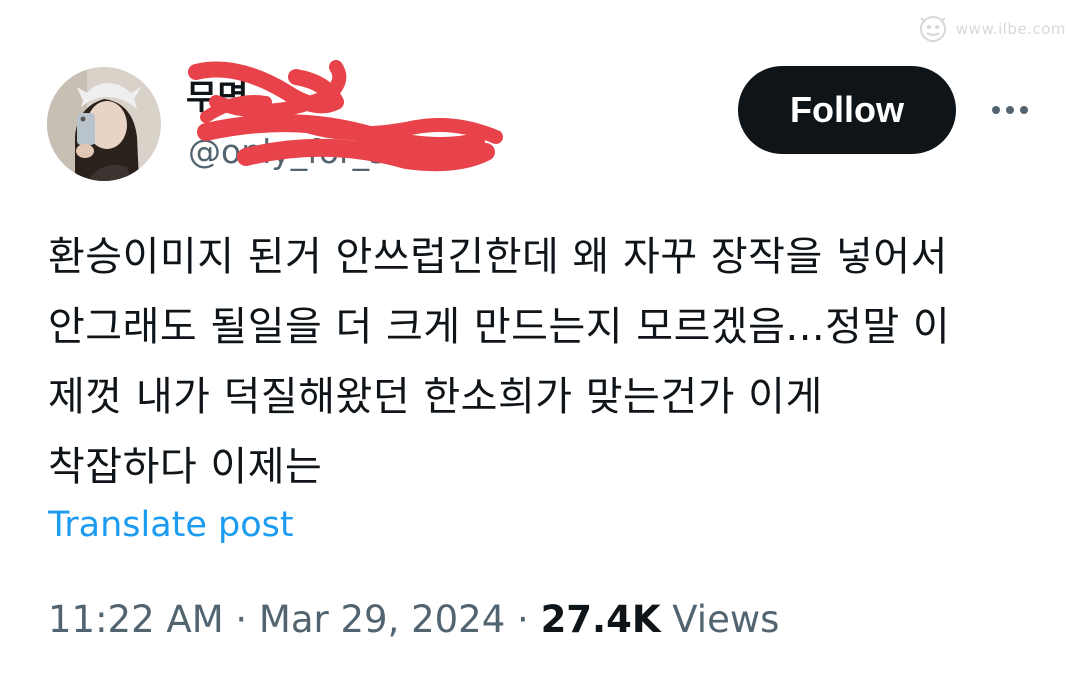  Describe the element at coordinates (725, 619) in the screenshot. I see `views-label: Views` at that location.